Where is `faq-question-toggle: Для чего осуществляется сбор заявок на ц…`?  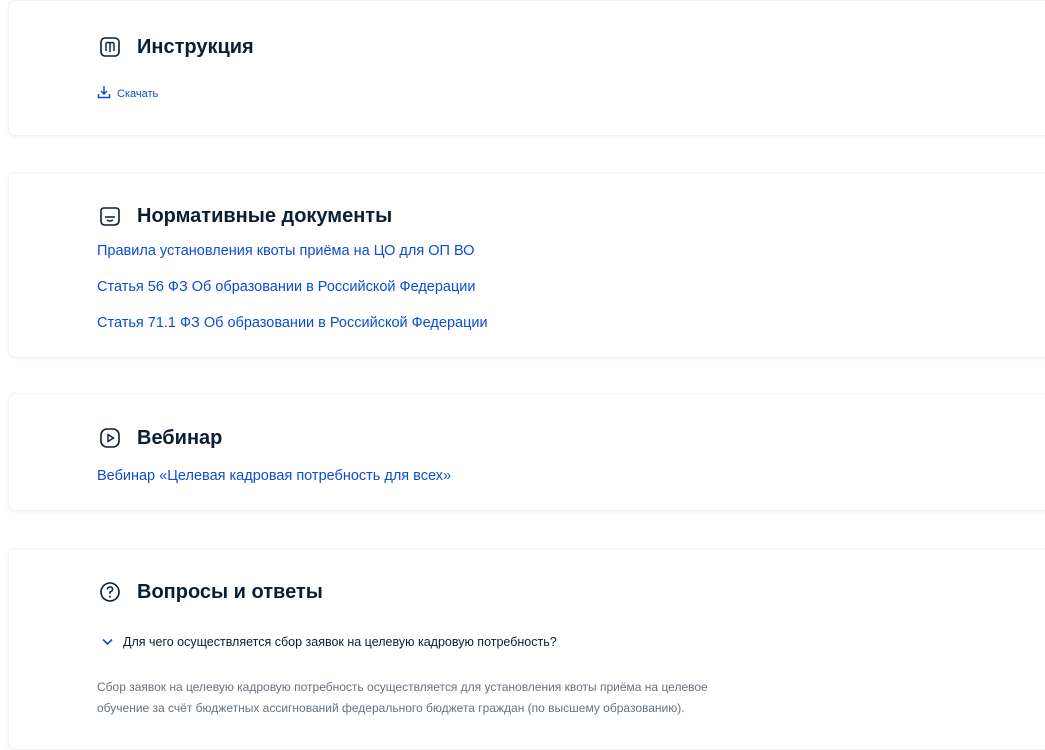
faq-question-toggle: Для чего осуществляется сбор заявок на ц… is located at coordinates (329, 642).